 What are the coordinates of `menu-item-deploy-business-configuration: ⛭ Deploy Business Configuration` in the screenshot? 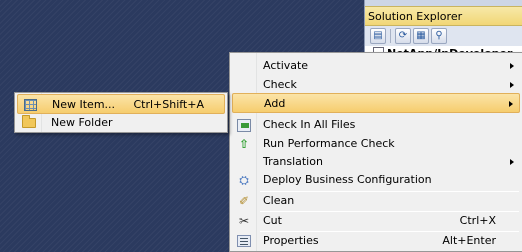 It's located at (376, 180).